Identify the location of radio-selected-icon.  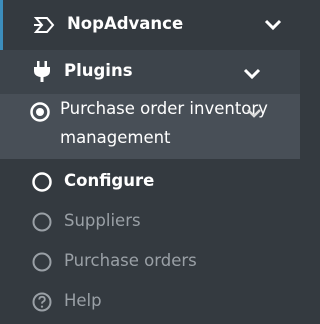
(40, 112).